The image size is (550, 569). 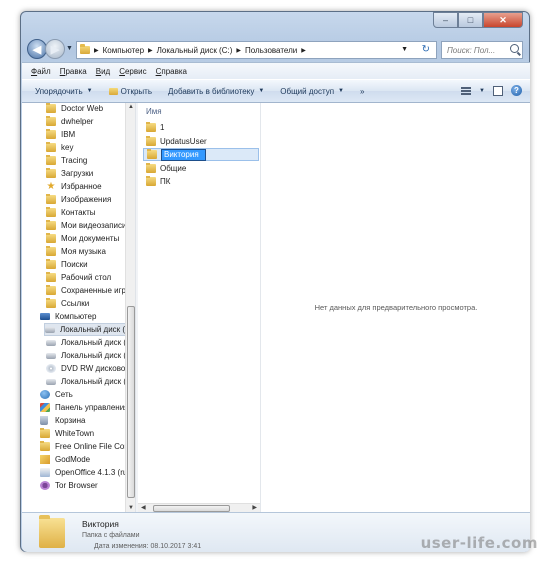 What do you see at coordinates (132, 71) in the screenshot?
I see `menu-tools: Сервис` at bounding box center [132, 71].